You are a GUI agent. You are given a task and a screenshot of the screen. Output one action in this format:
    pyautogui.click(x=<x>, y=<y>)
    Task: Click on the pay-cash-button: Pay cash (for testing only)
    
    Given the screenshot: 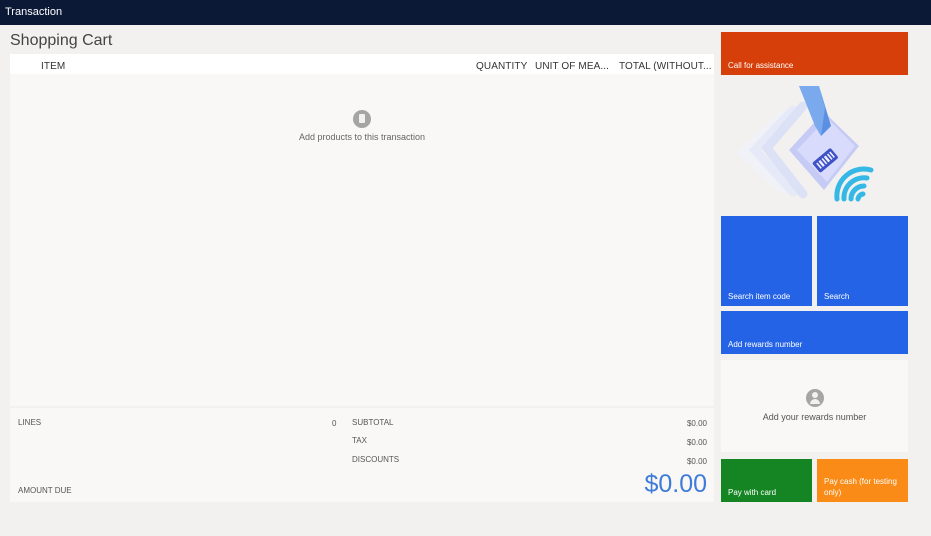 What is the action you would take?
    pyautogui.click(x=862, y=480)
    